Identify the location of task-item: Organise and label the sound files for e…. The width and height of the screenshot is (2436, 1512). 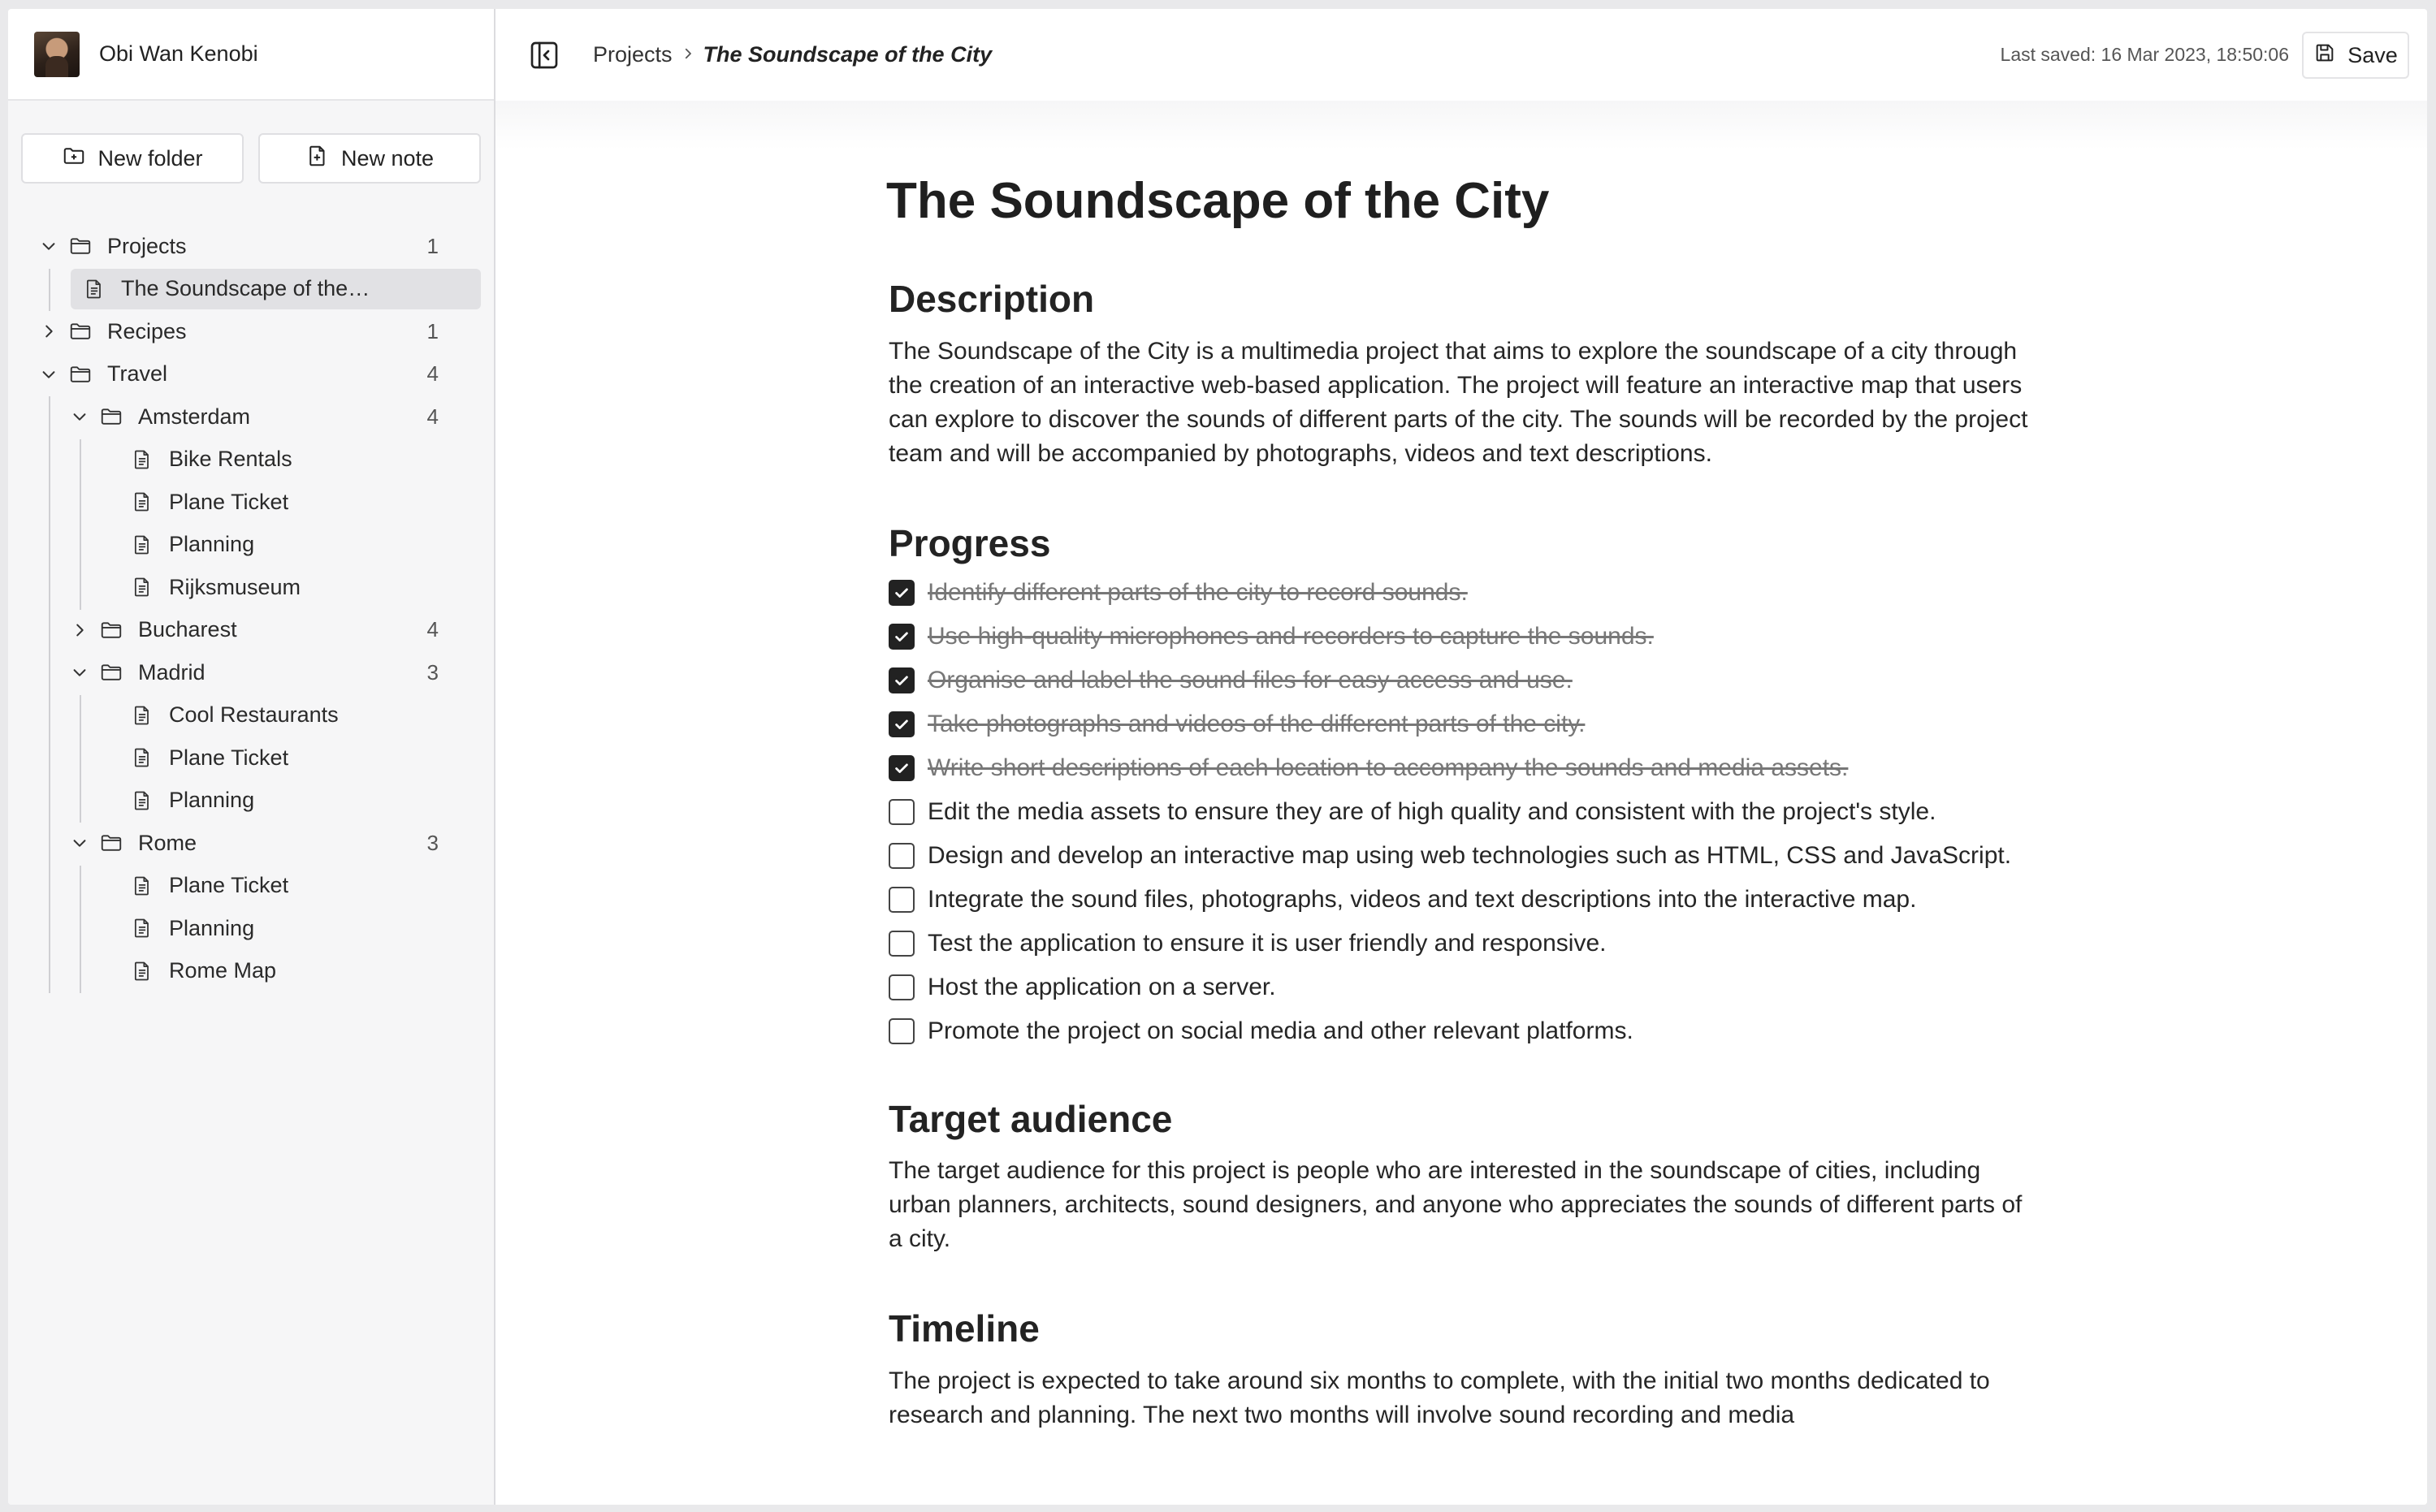
(1465, 680).